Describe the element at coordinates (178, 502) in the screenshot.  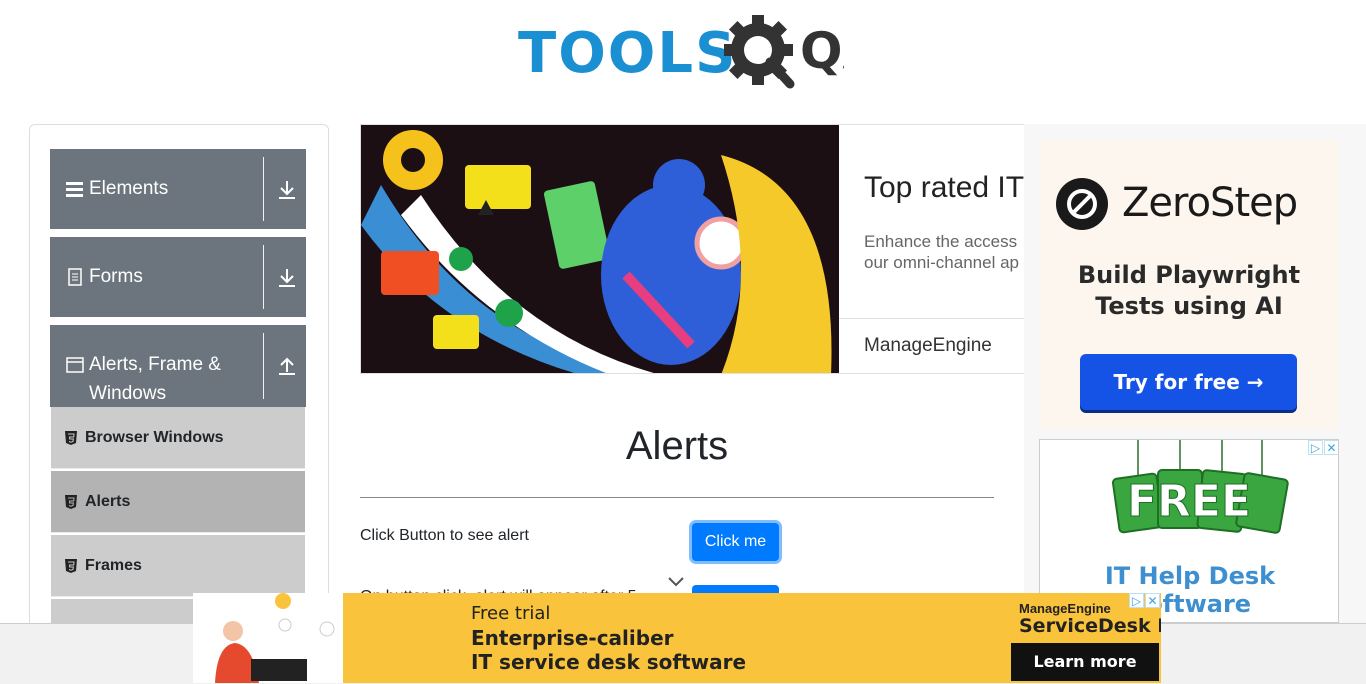
I see `sidebar-item-alerts: Alerts` at that location.